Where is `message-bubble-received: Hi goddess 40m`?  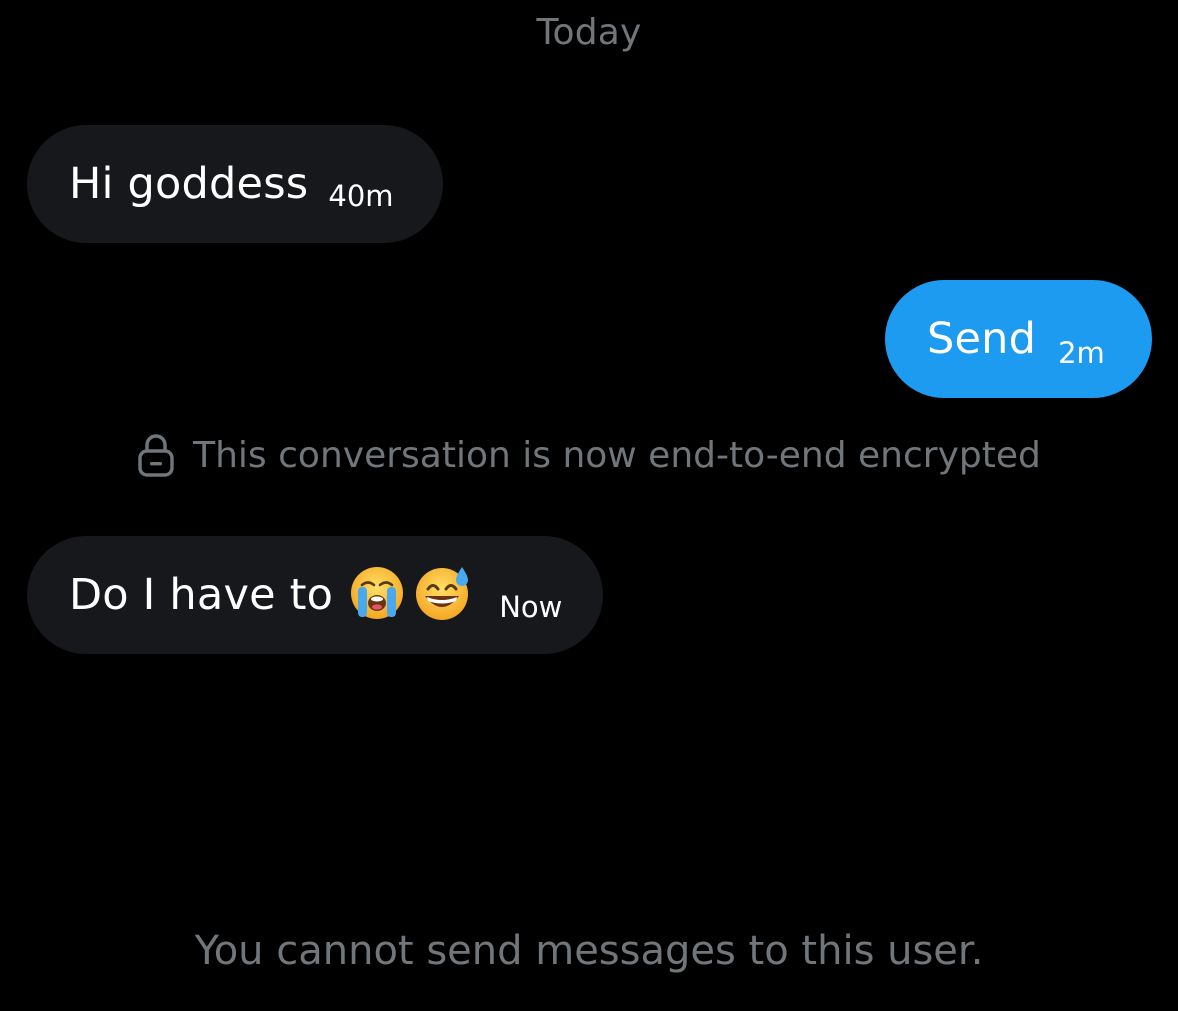
message-bubble-received: Hi goddess 40m is located at coordinates (235, 184).